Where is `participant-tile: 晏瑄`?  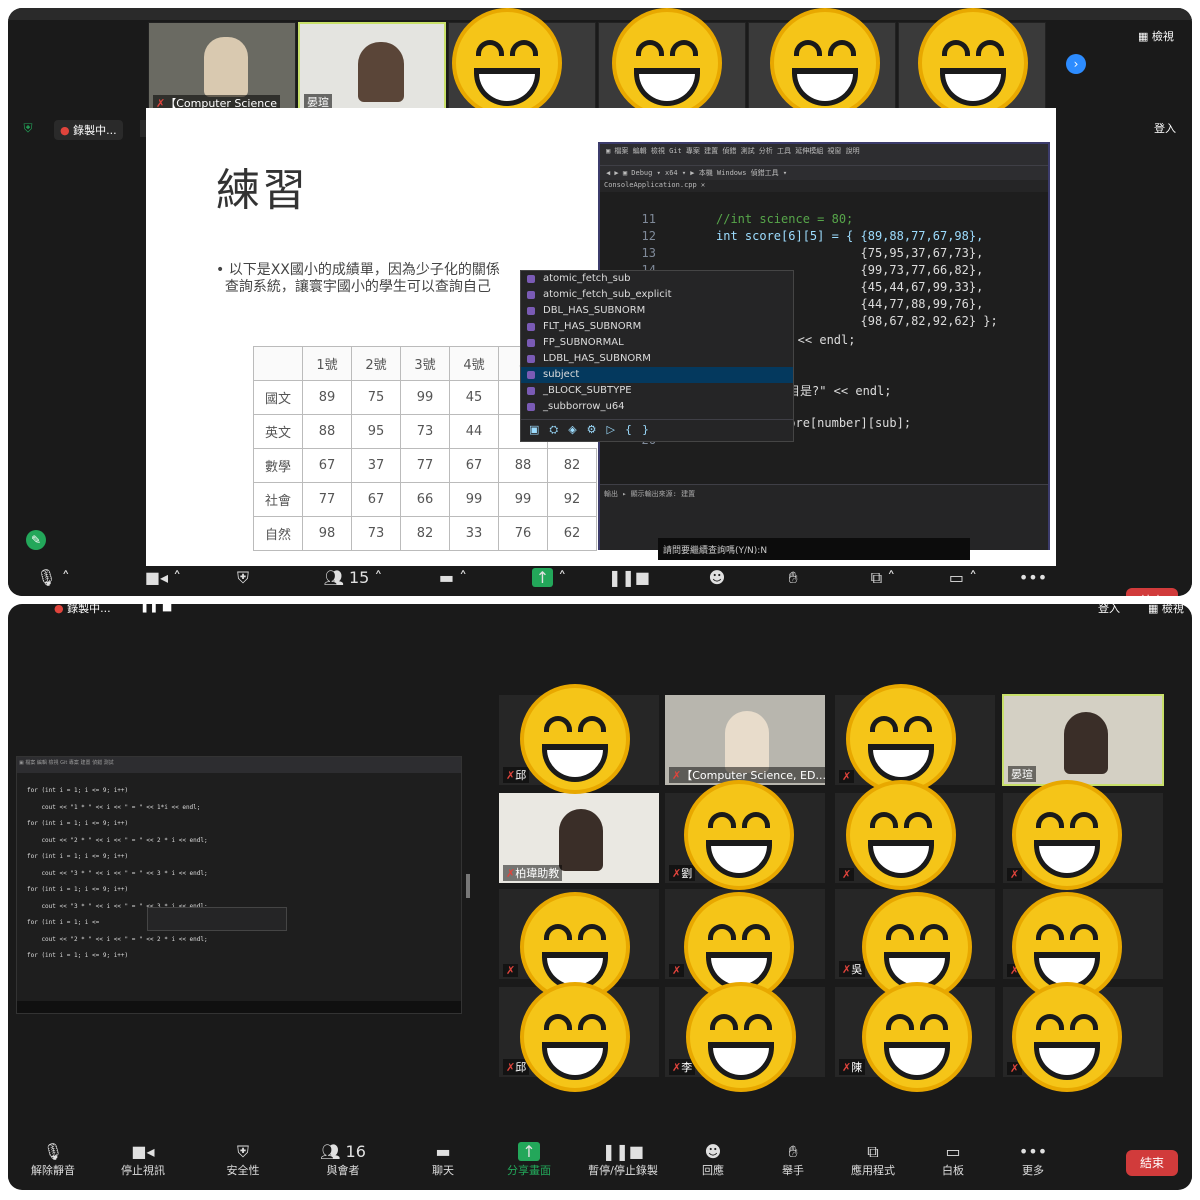
participant-tile: 晏瑄 is located at coordinates (1083, 740).